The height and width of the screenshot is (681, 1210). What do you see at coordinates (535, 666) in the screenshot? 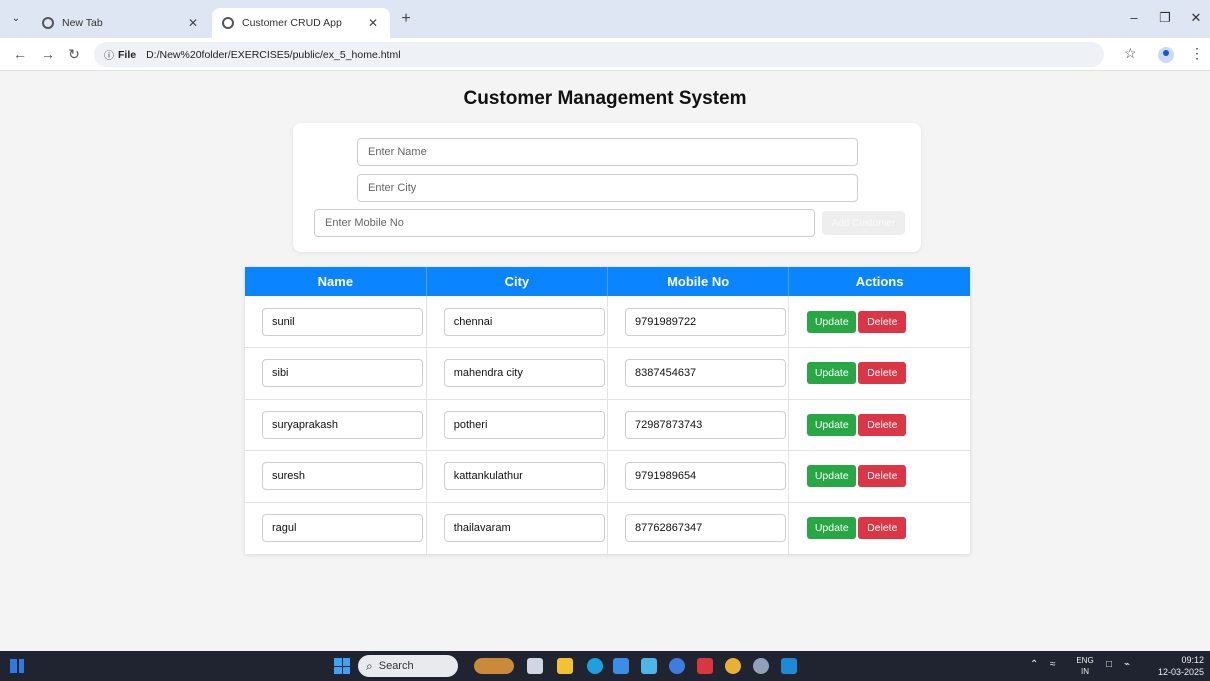
I see `task-view-icon` at bounding box center [535, 666].